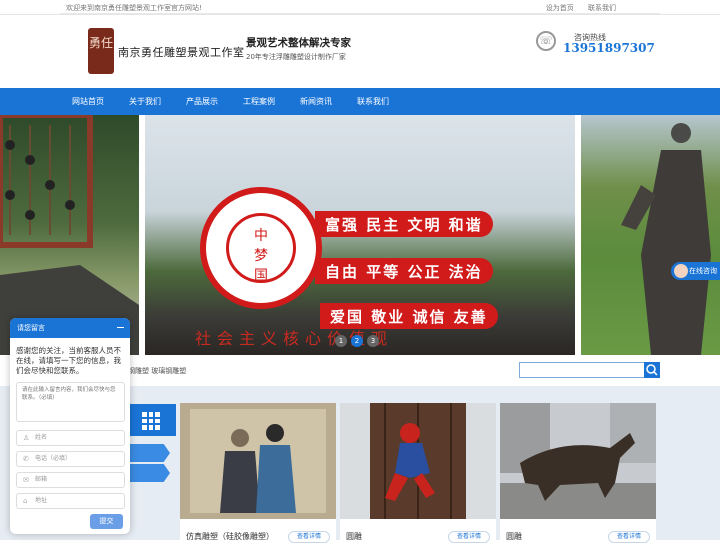 The image size is (720, 543). What do you see at coordinates (404, 224) in the screenshot?
I see `sign-line-1: 富强 民主 文明 和谐` at bounding box center [404, 224].